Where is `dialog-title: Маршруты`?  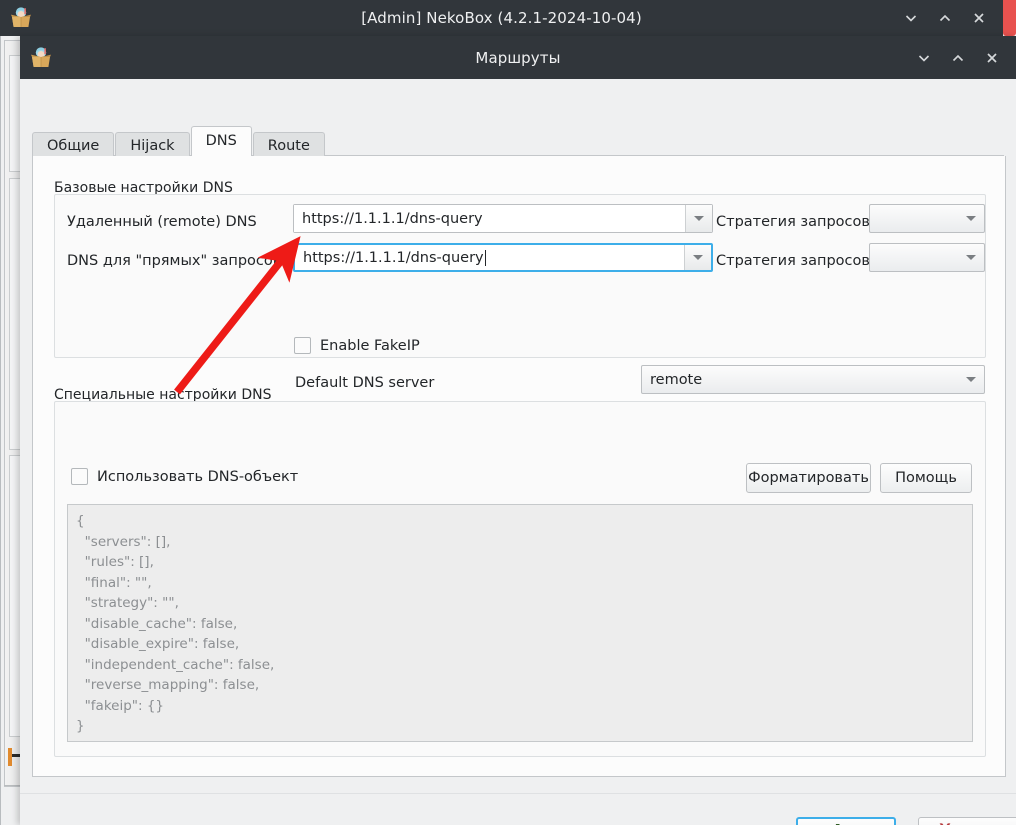 dialog-title: Маршруты is located at coordinates (518, 57).